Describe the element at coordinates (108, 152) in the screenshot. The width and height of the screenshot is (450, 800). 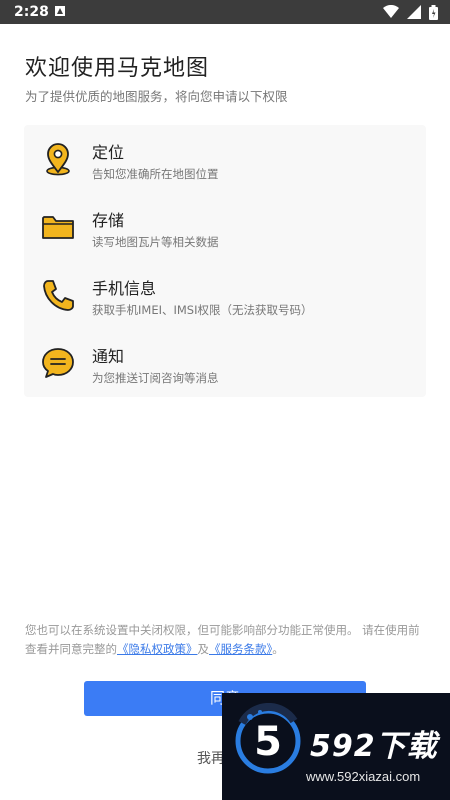
I see `permission-title: 定位` at that location.